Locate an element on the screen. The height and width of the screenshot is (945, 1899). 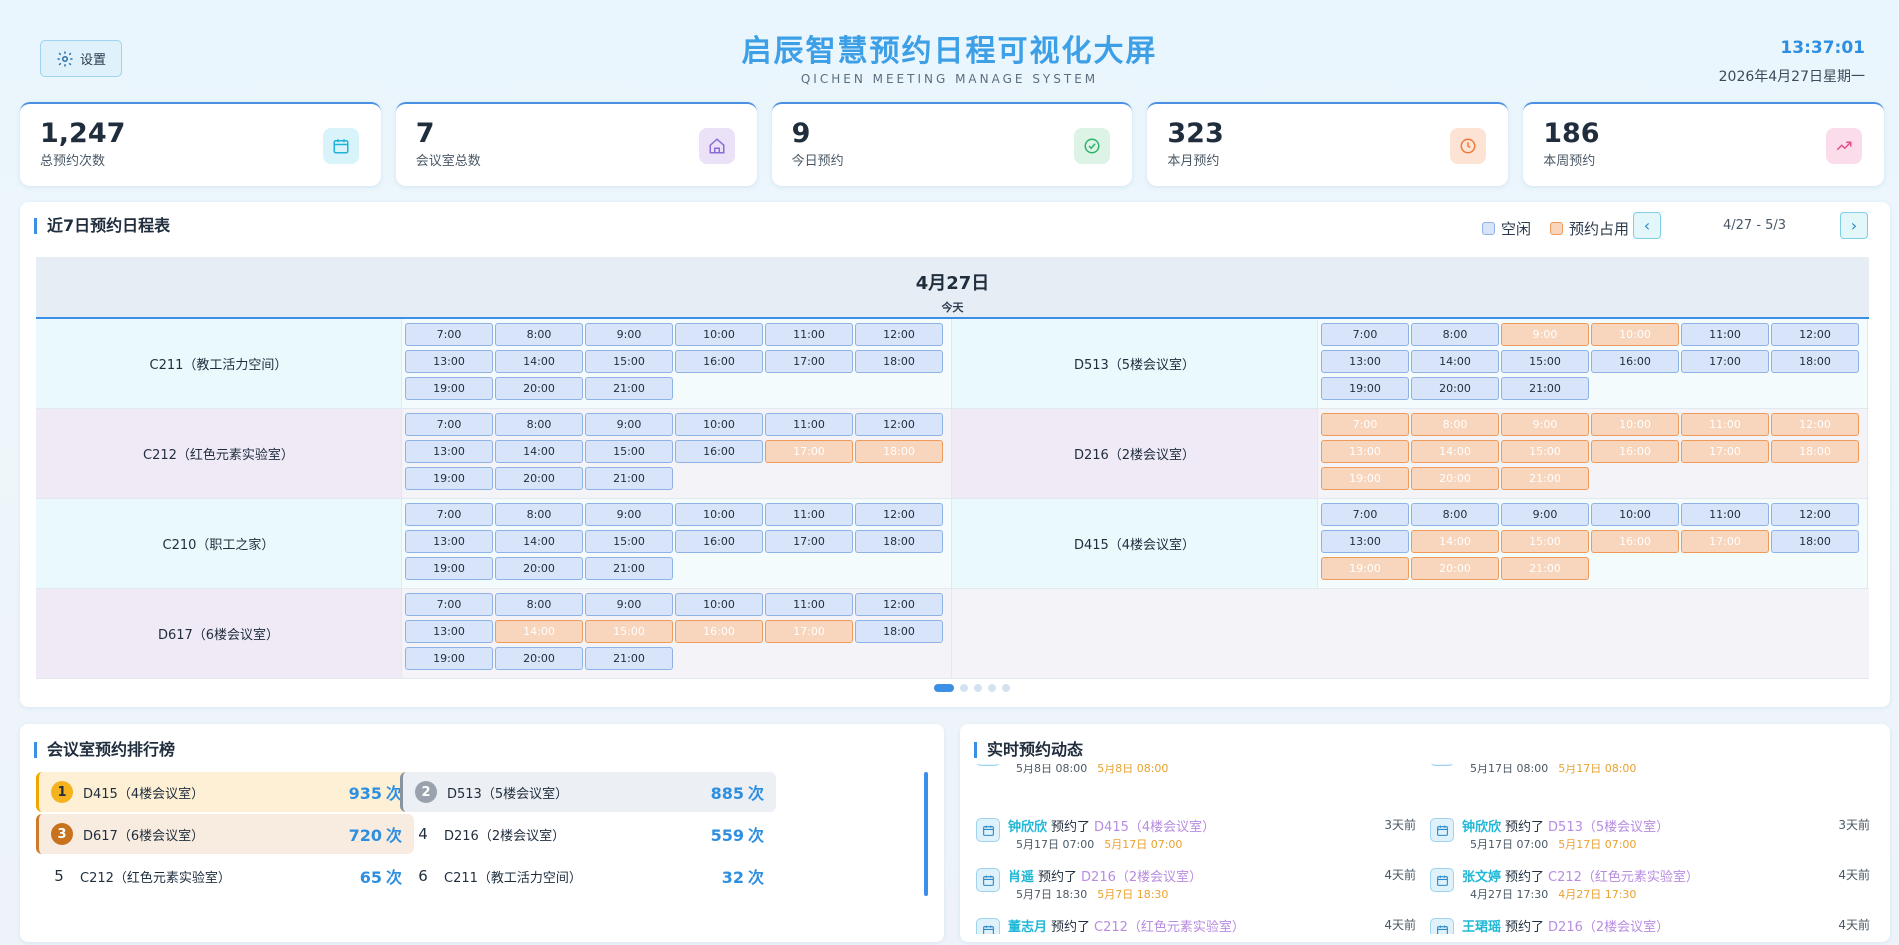
feed-item: 王珺瑶 预约了 D216（2楼会议室） 4天前 is located at coordinates (1650, 924).